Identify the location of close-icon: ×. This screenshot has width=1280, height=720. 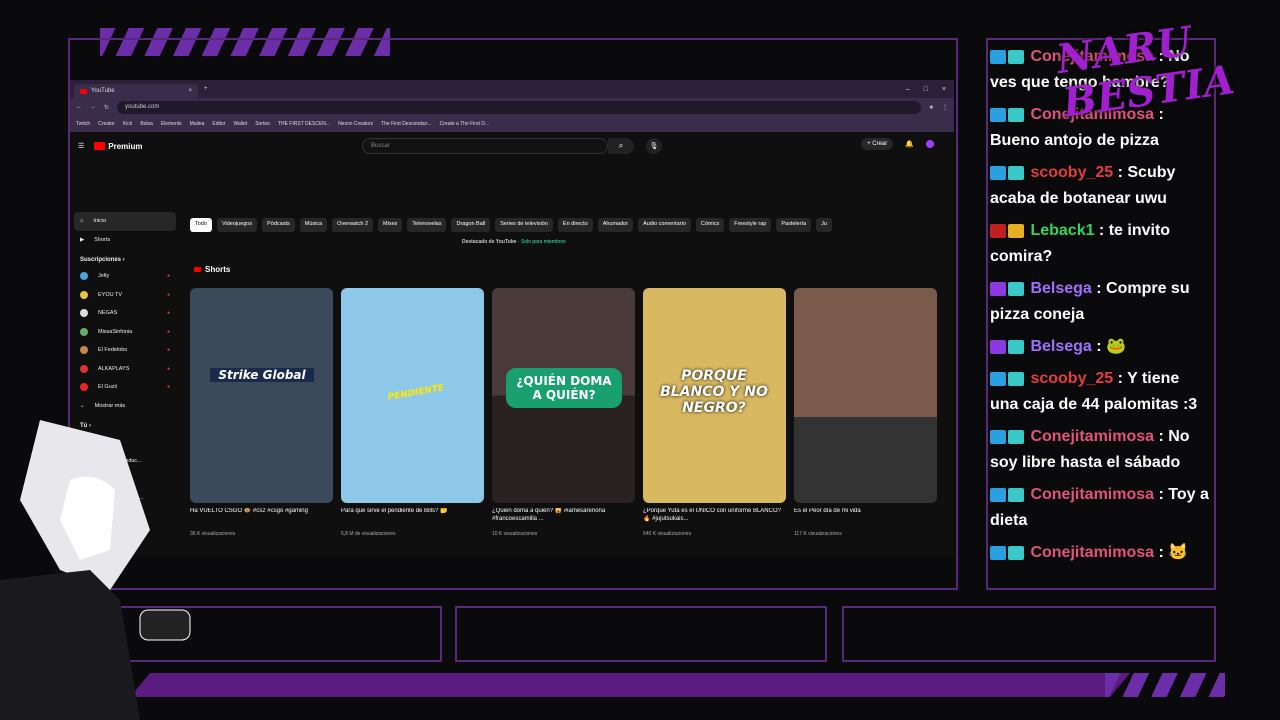
(944, 89).